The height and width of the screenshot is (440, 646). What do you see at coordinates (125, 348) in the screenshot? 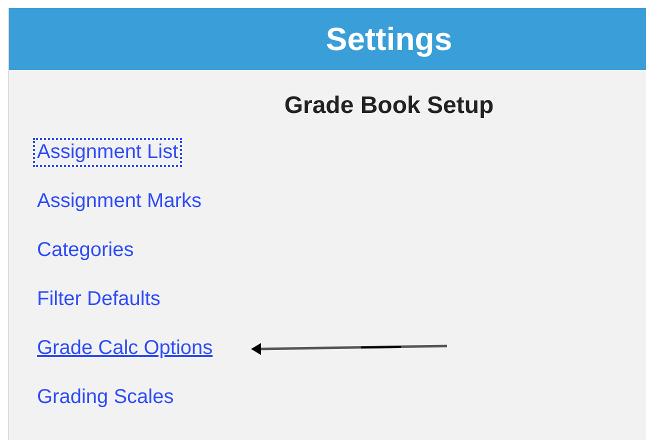
I see `settings-link: Grade Calc Options` at bounding box center [125, 348].